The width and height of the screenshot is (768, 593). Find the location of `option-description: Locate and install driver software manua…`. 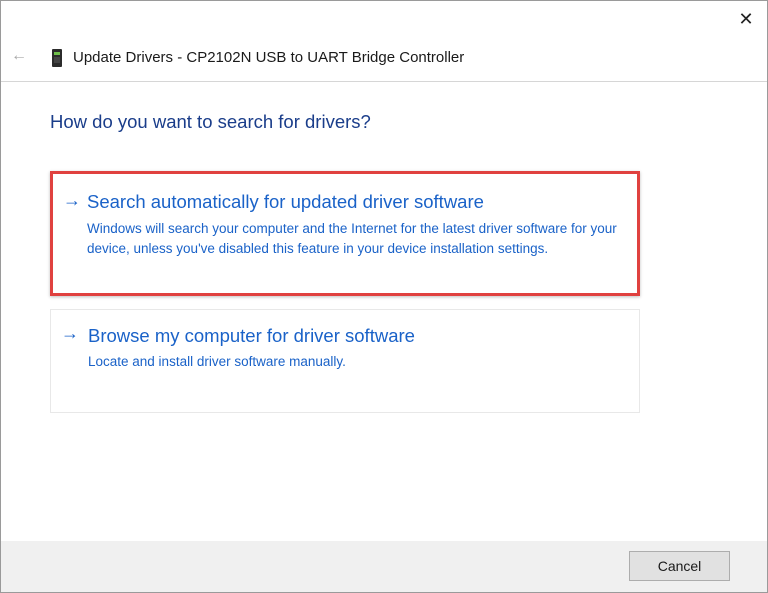

option-description: Locate and install driver software manua… is located at coordinates (217, 361).